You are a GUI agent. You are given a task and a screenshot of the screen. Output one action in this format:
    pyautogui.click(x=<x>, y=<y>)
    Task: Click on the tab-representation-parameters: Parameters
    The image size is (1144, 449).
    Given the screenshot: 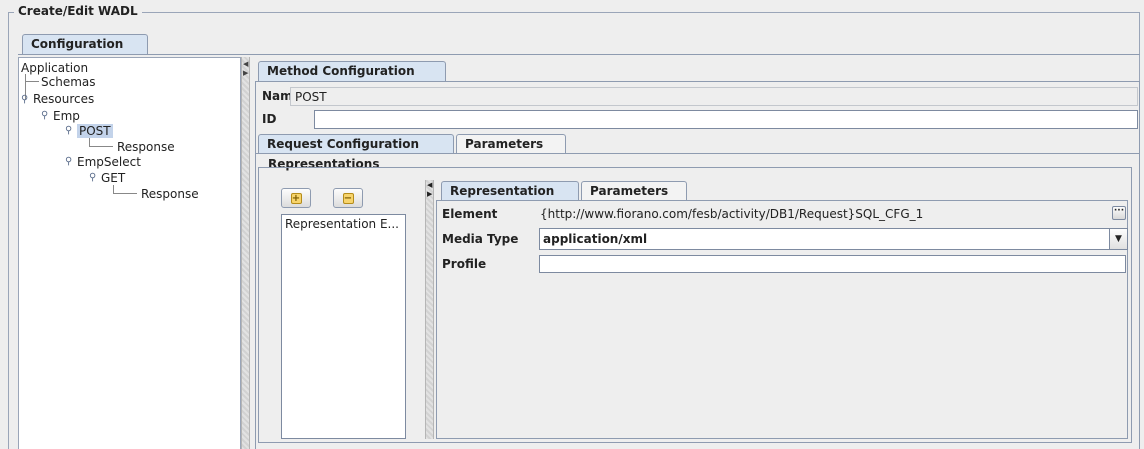 What is the action you would take?
    pyautogui.click(x=634, y=191)
    